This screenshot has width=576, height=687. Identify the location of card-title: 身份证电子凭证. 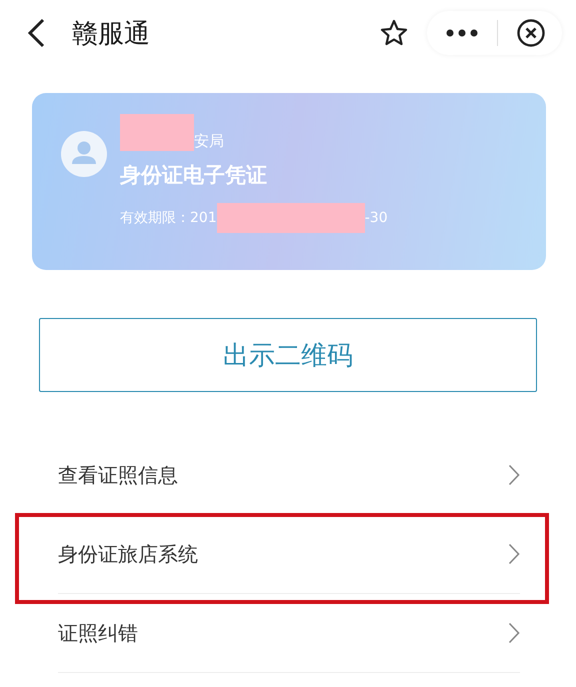
(194, 175).